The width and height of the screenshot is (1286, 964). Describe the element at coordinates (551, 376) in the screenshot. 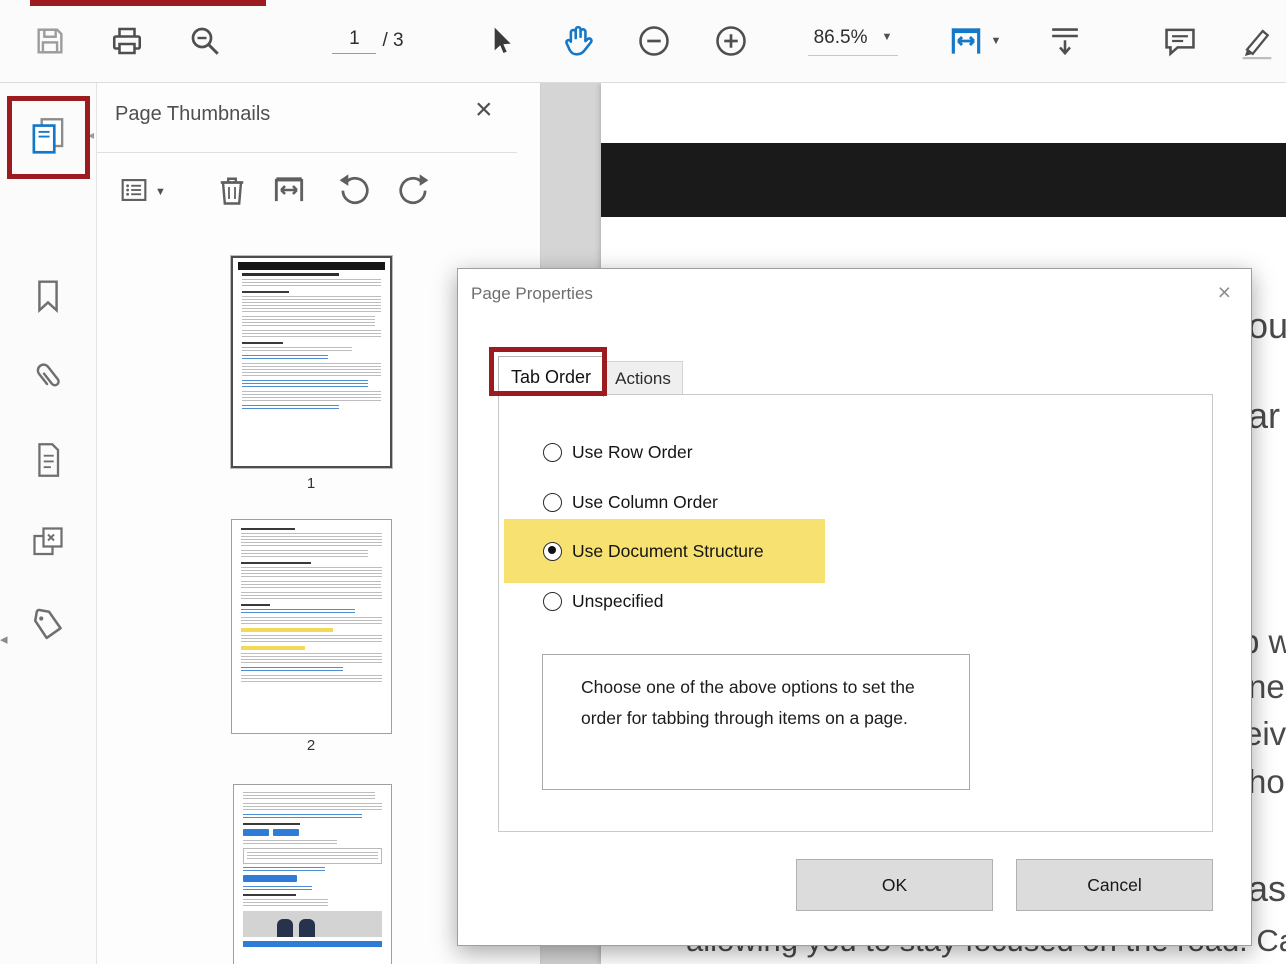

I see `tab-tab-order: Tab Order` at that location.